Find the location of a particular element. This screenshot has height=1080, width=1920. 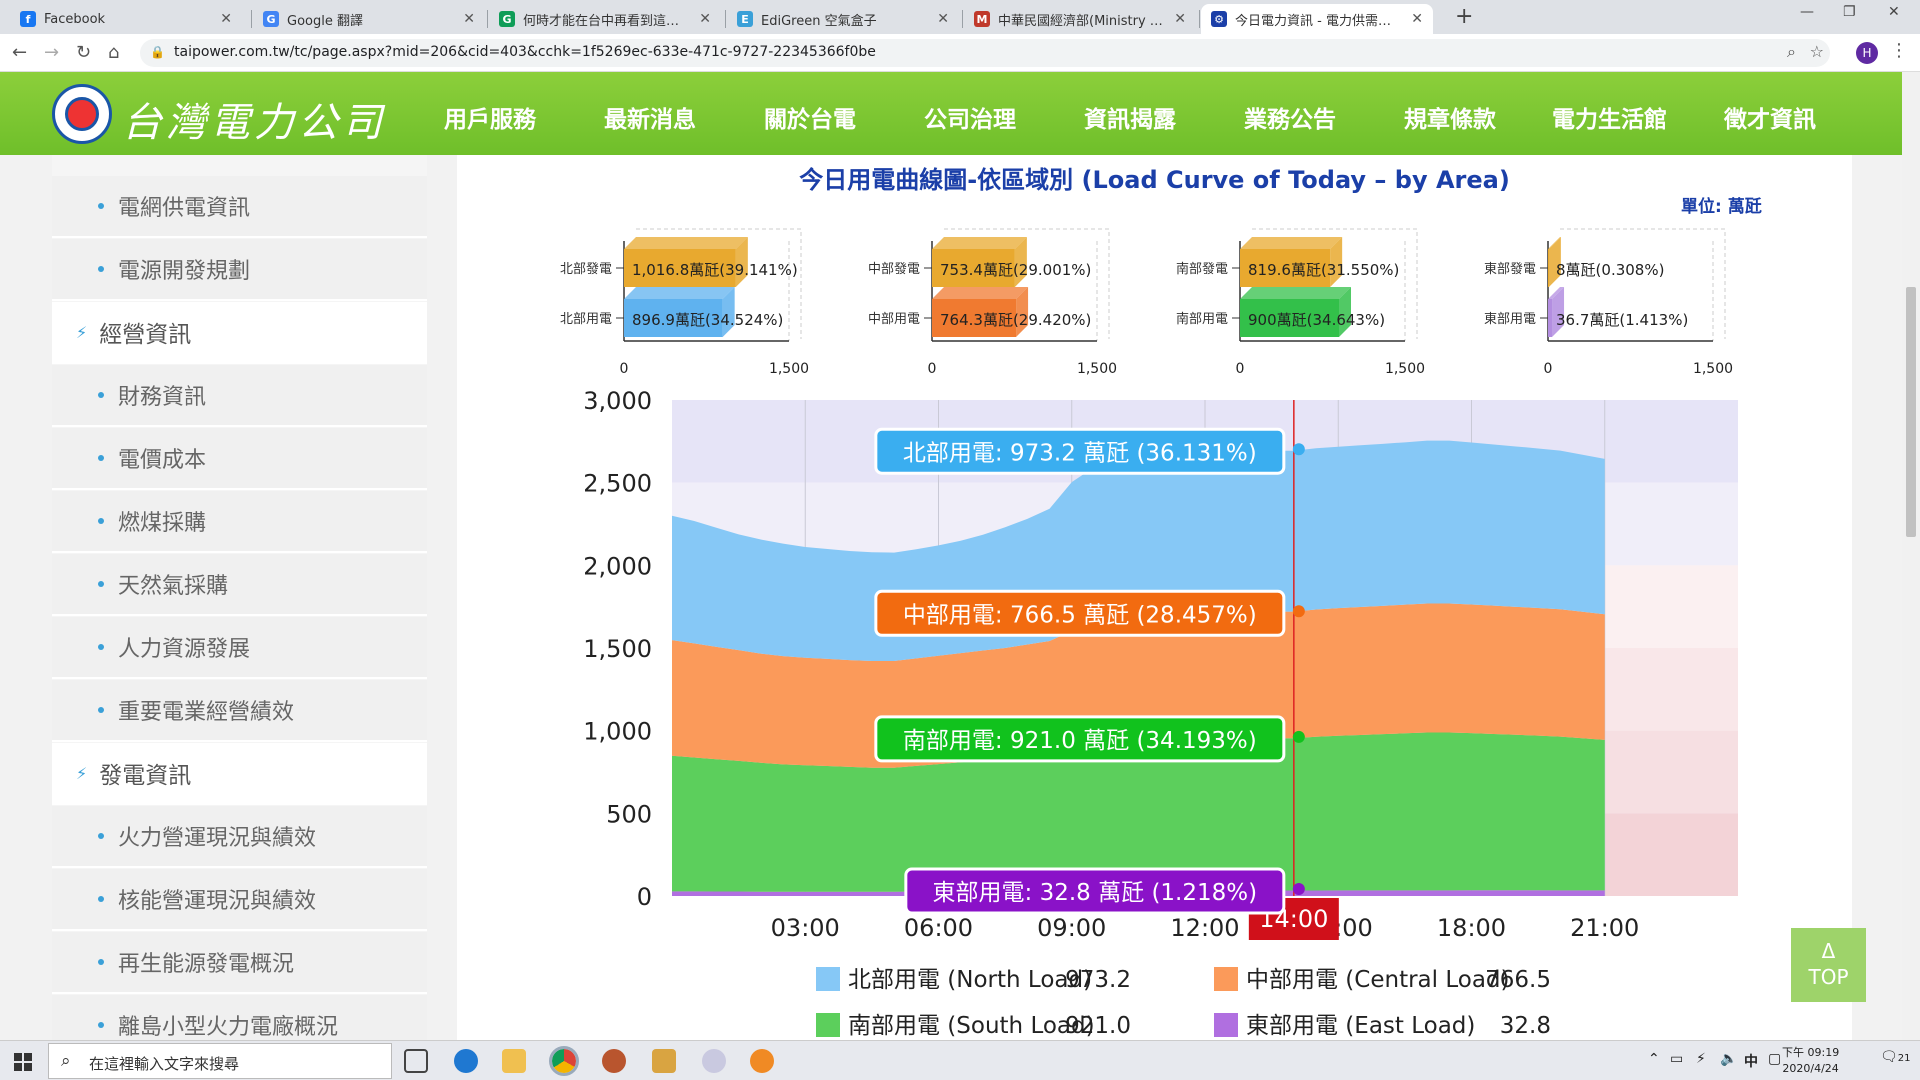

notification-center-icon: 🗨21 is located at coordinates (1895, 1057).